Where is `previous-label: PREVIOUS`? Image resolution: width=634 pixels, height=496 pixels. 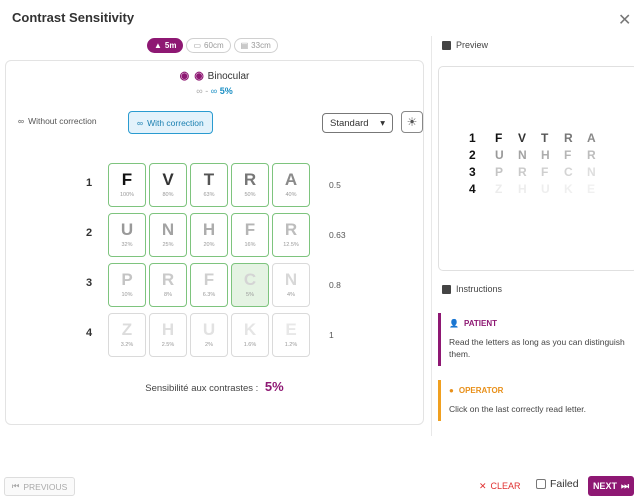 previous-label: PREVIOUS is located at coordinates (45, 486).